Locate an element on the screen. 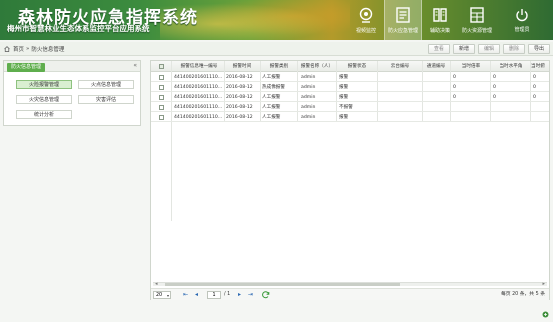  cell-zoom is located at coordinates (471, 107).